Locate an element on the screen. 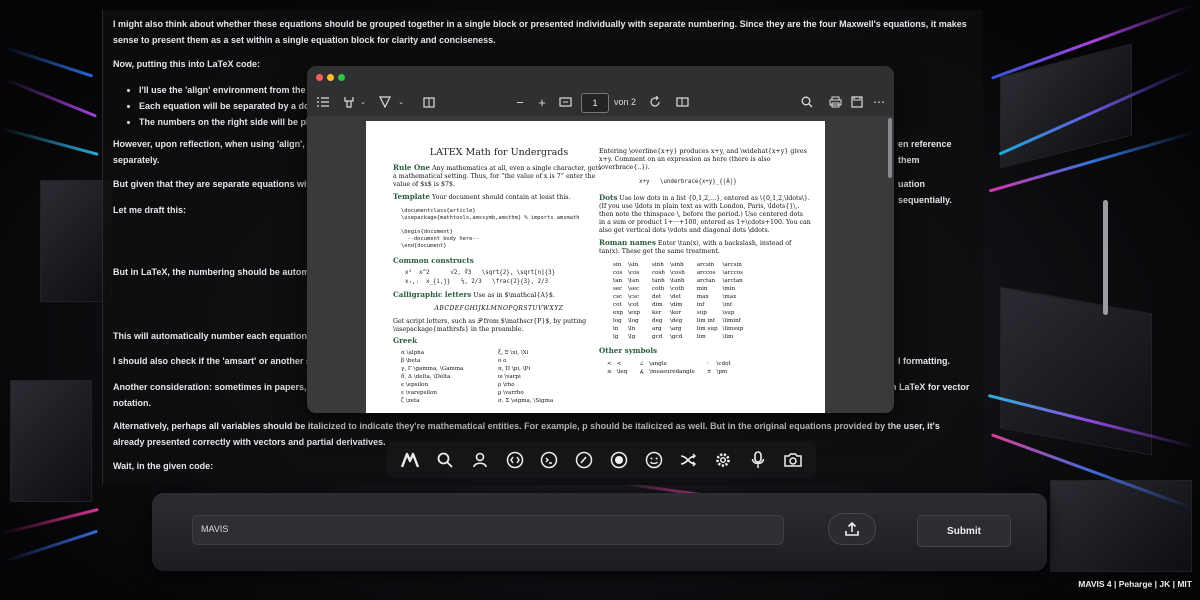 This screenshot has width=1200, height=600. more-options-icon: ⋯ is located at coordinates (879, 102).